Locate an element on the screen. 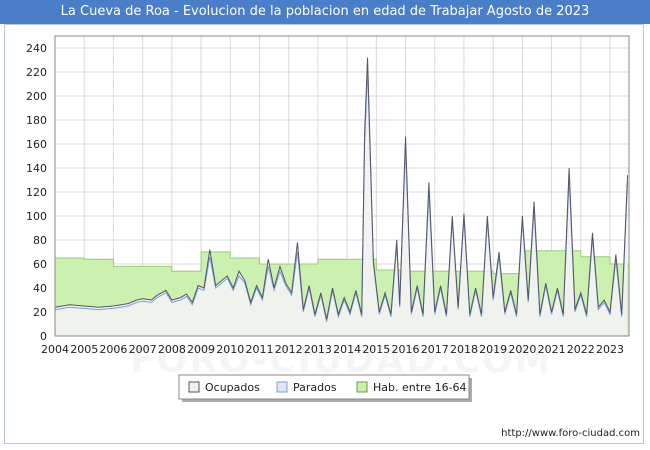 The width and height of the screenshot is (650, 450). y-tick-label: 140 is located at coordinates (36, 168).